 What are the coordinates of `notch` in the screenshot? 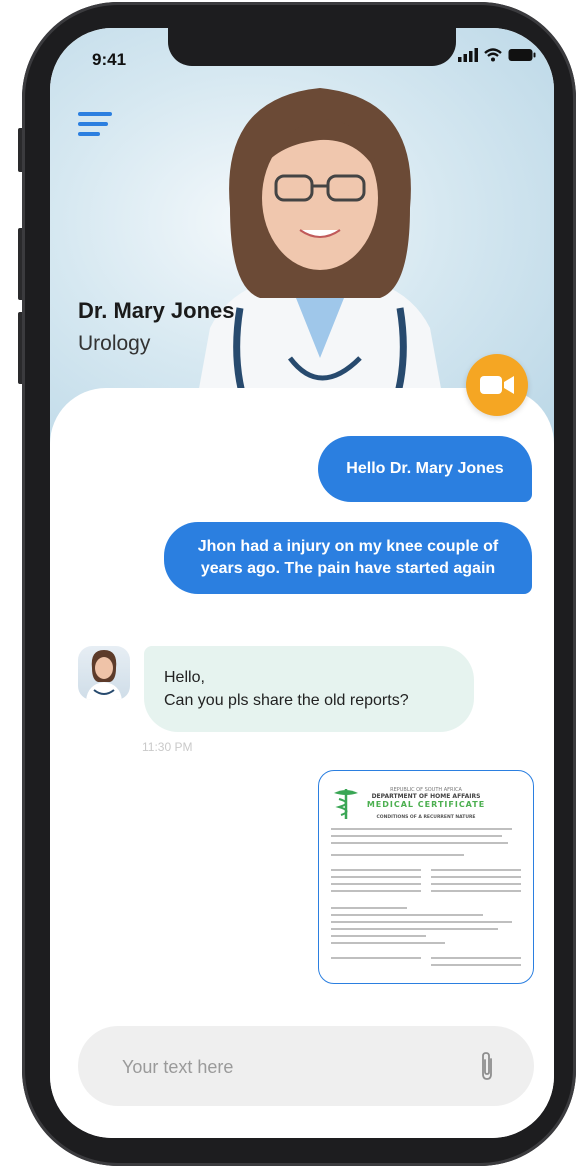 It's located at (312, 47).